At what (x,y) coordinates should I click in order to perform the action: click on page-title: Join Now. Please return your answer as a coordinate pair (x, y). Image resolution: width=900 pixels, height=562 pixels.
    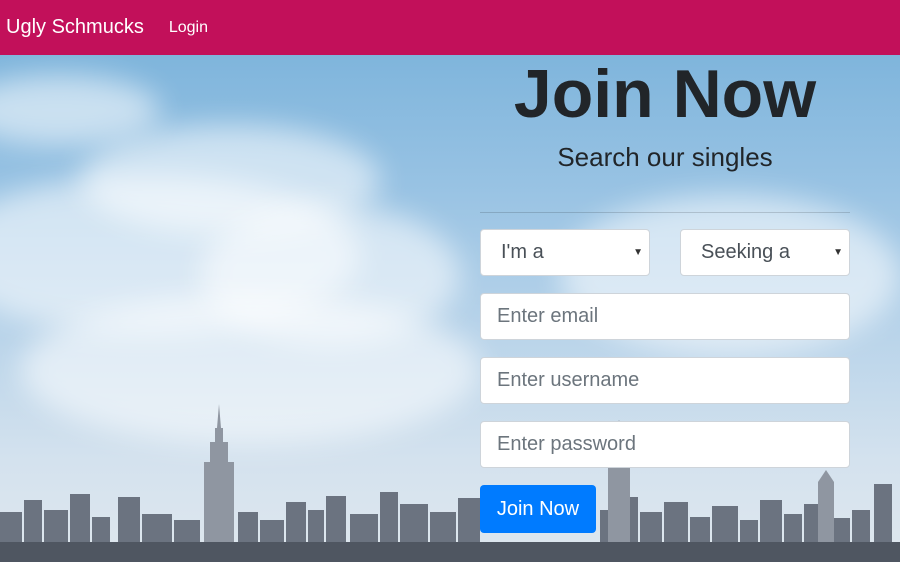
    Looking at the image, I should click on (665, 94).